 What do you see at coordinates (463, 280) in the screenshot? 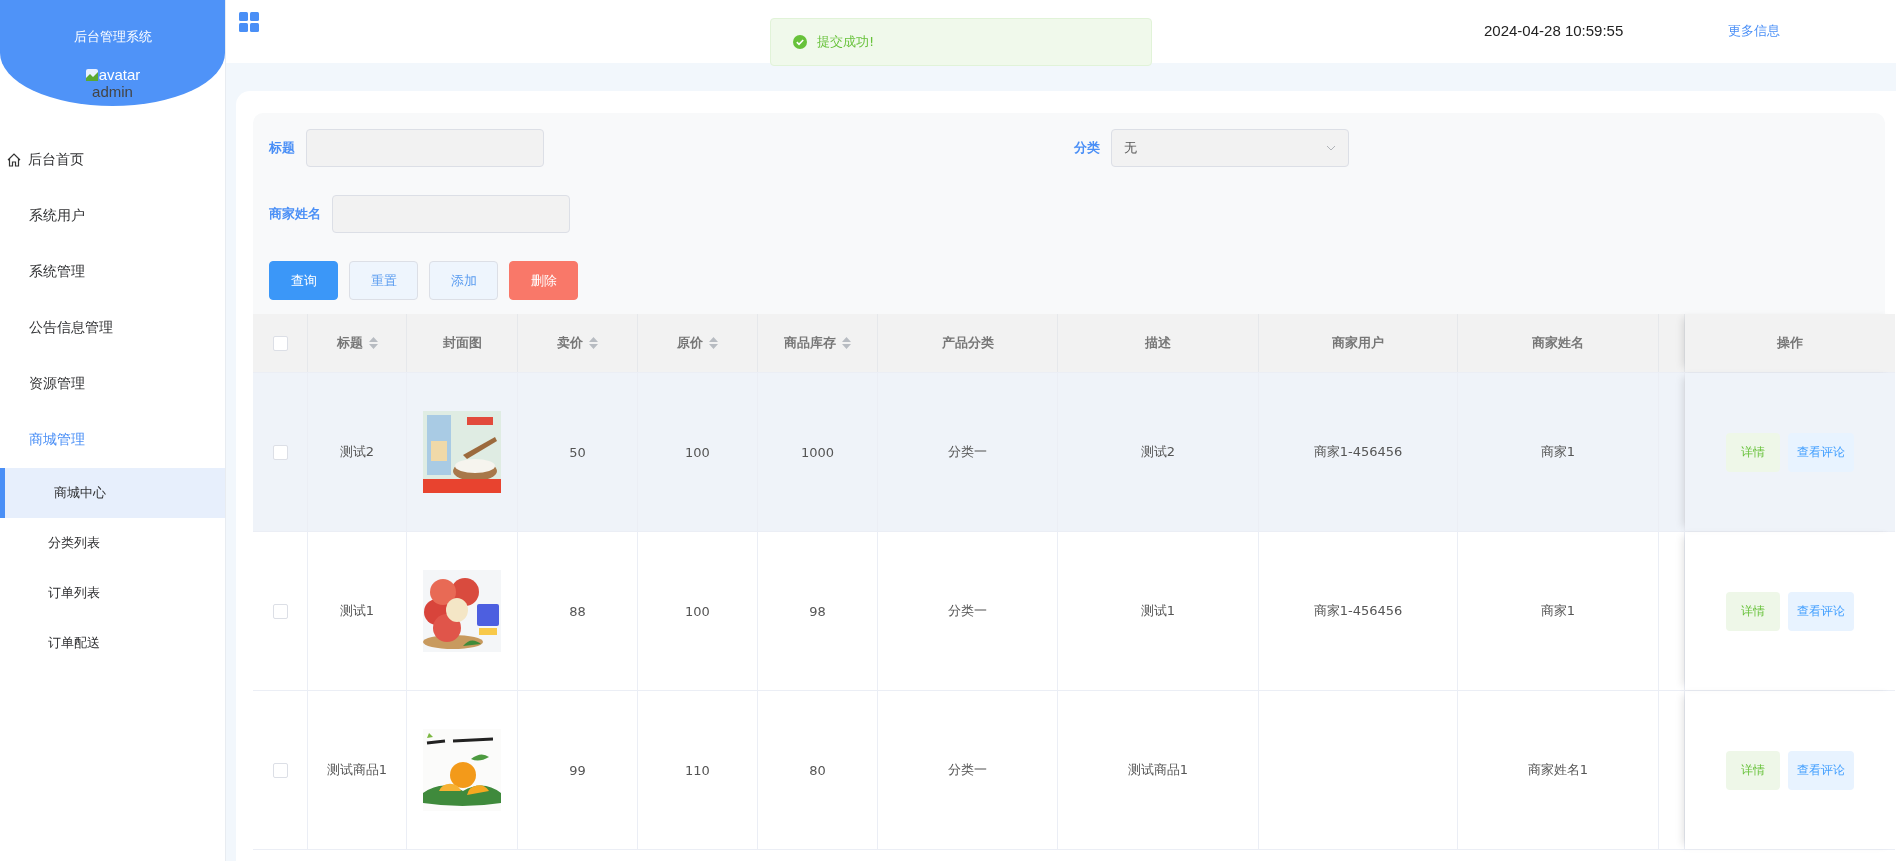
I see `filter-button: 添加` at bounding box center [463, 280].